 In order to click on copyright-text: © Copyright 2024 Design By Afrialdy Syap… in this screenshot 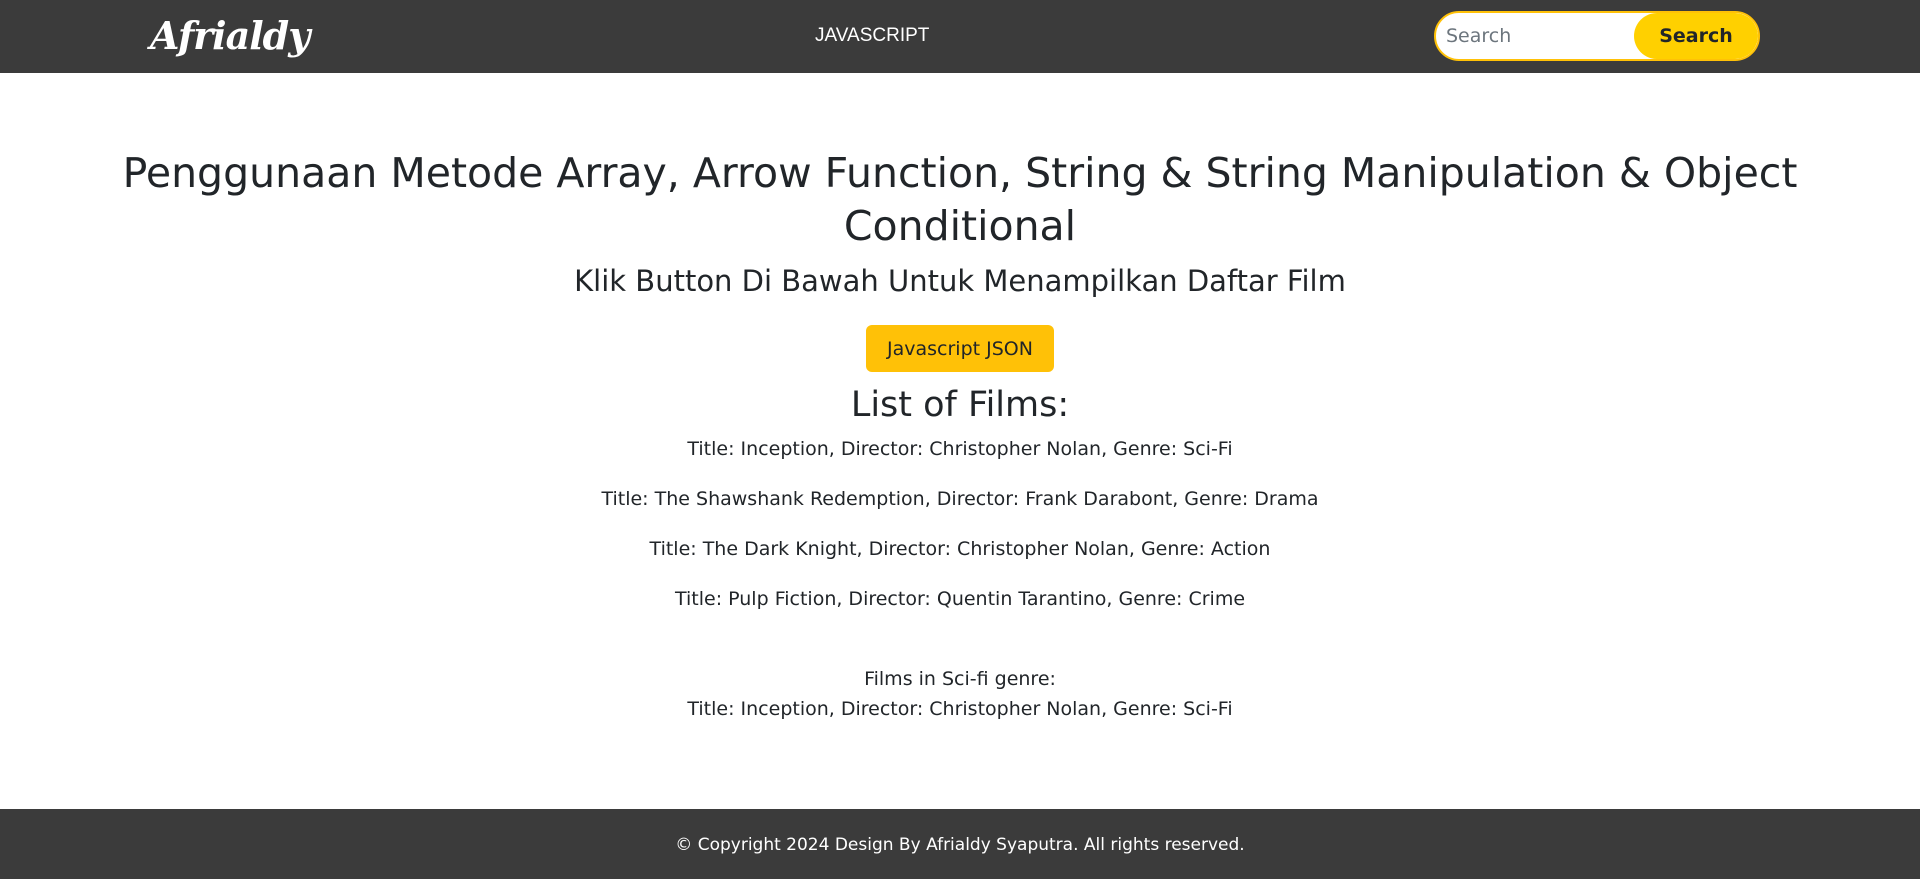, I will do `click(960, 845)`.